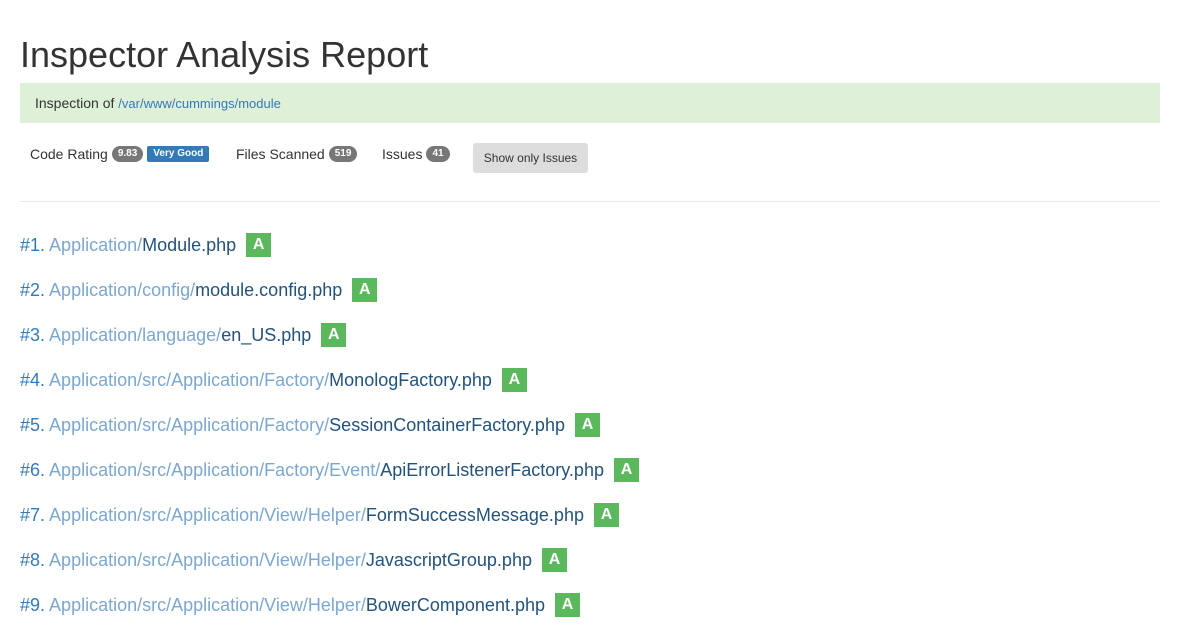 This screenshot has height=640, width=1177. Describe the element at coordinates (127, 154) in the screenshot. I see `code-rating-badge: 9.83` at that location.